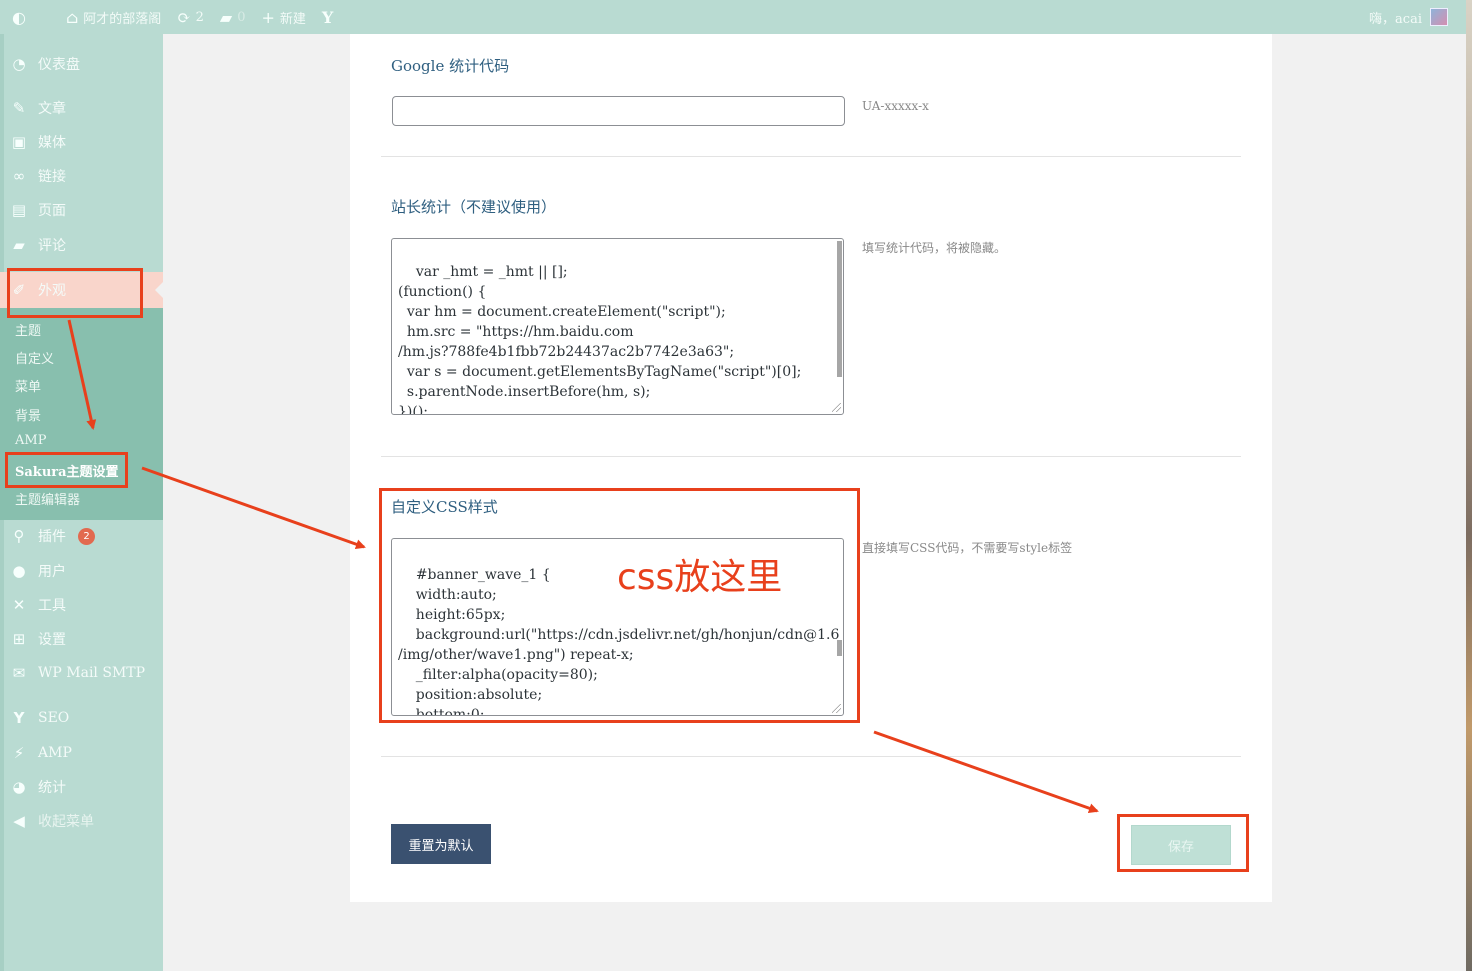  I want to click on sidebar-item-label: 统计, so click(52, 788).